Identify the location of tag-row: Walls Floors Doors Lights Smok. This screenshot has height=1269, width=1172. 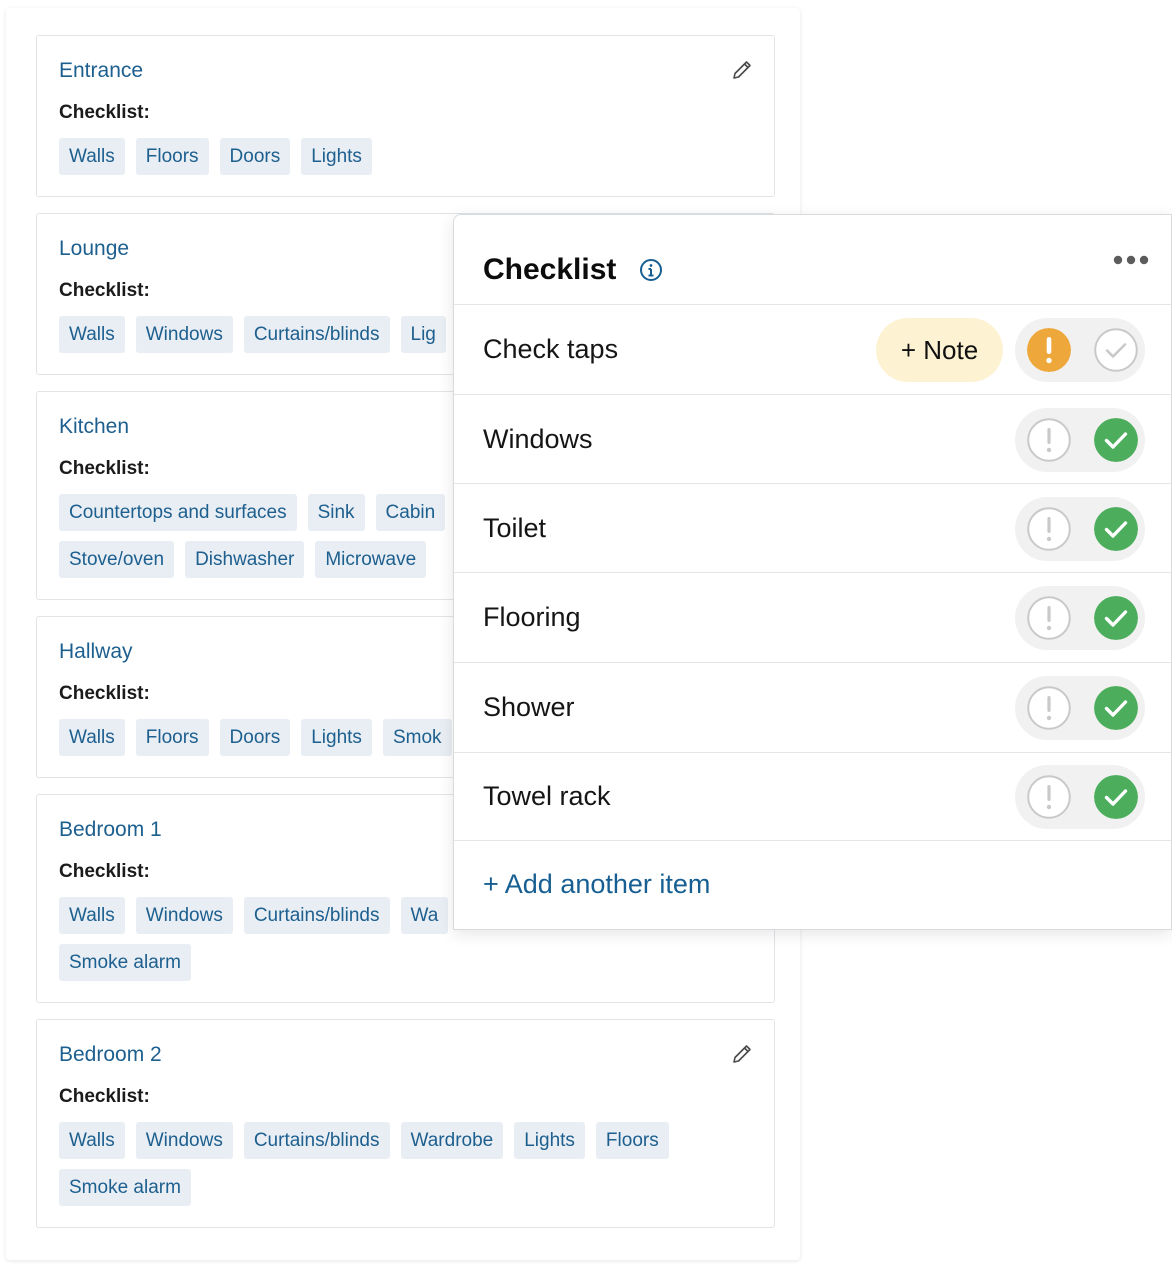
(255, 737).